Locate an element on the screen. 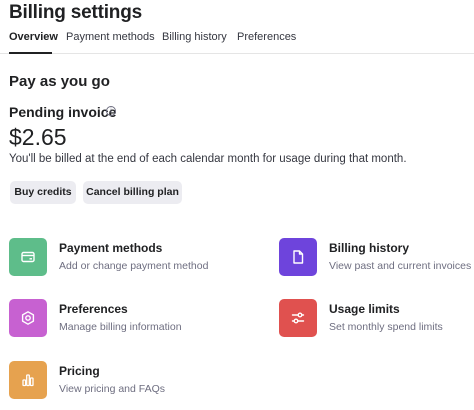  sliders-icon is located at coordinates (298, 318).